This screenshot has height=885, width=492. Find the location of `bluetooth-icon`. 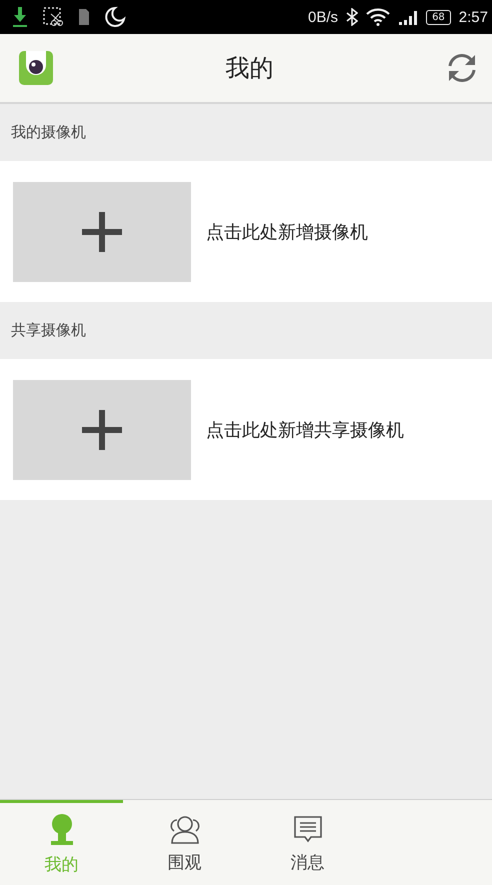

bluetooth-icon is located at coordinates (352, 17).